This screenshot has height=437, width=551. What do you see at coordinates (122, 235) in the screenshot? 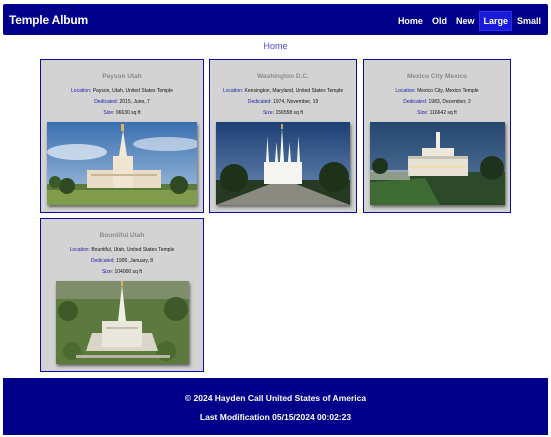
I see `temple-name: Bountiful Utah` at bounding box center [122, 235].